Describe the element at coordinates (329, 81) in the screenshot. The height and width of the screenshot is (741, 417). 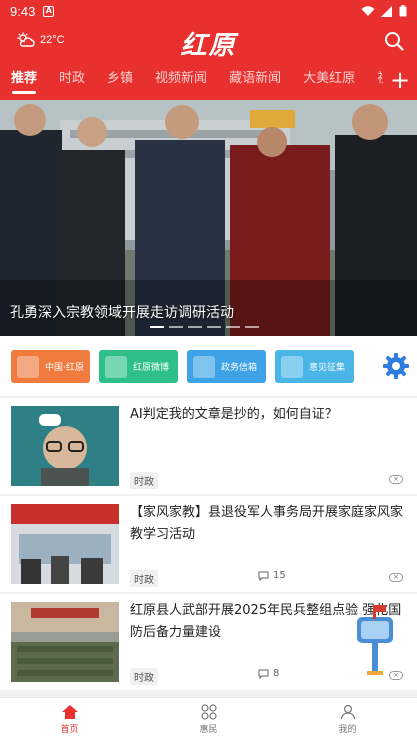
I see `tab-beautiful-hongyuan: 大美红原` at that location.